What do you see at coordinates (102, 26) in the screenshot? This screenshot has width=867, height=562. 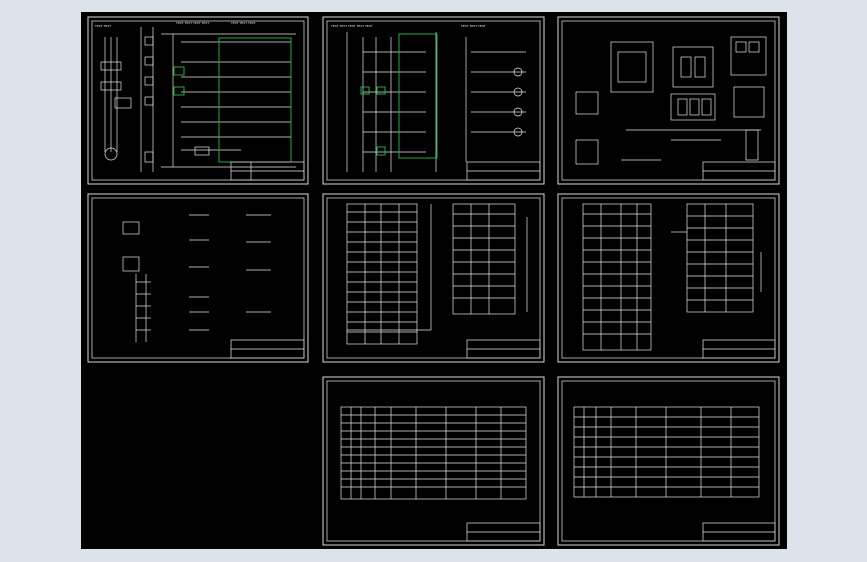 I see `svg-text: TEXT TEXT` at bounding box center [102, 26].